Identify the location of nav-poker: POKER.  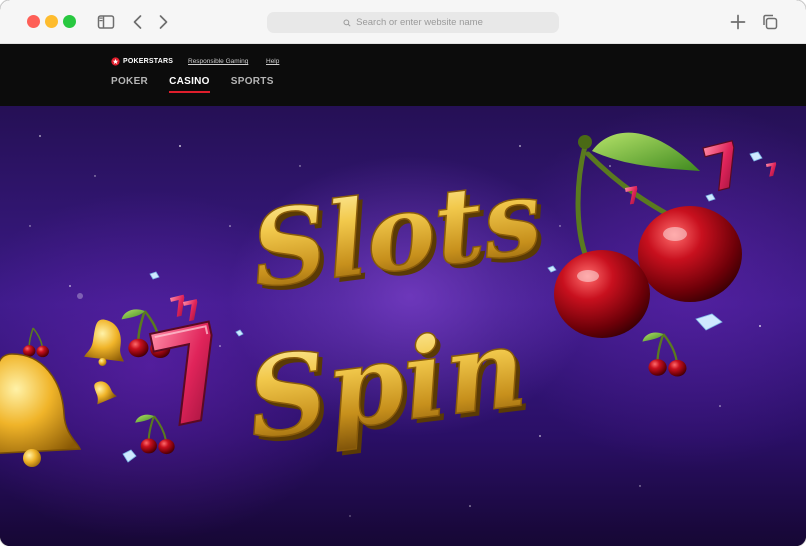
(129, 84).